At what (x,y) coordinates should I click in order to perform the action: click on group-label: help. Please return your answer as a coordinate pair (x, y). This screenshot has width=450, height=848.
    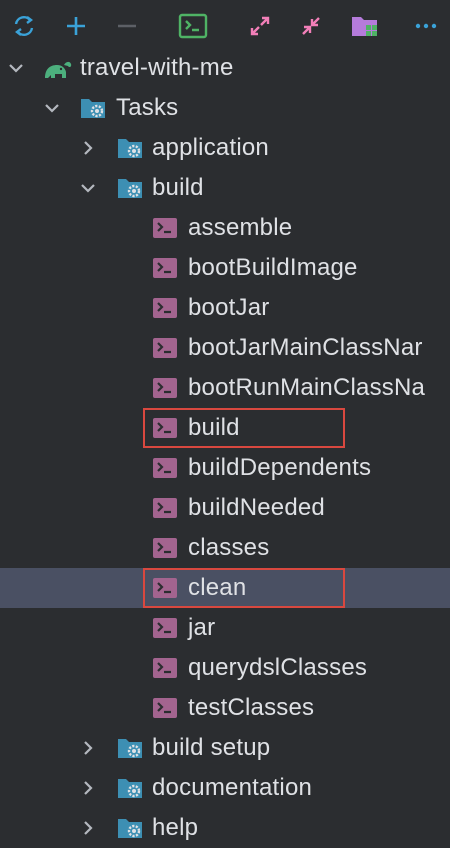
    Looking at the image, I should click on (175, 827).